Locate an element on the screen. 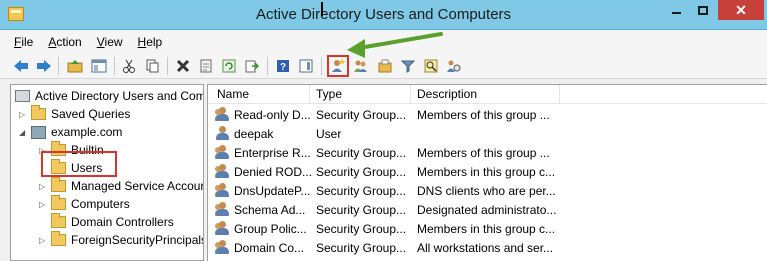  tree-item-domain: ◢ example.com is located at coordinates (70, 132).